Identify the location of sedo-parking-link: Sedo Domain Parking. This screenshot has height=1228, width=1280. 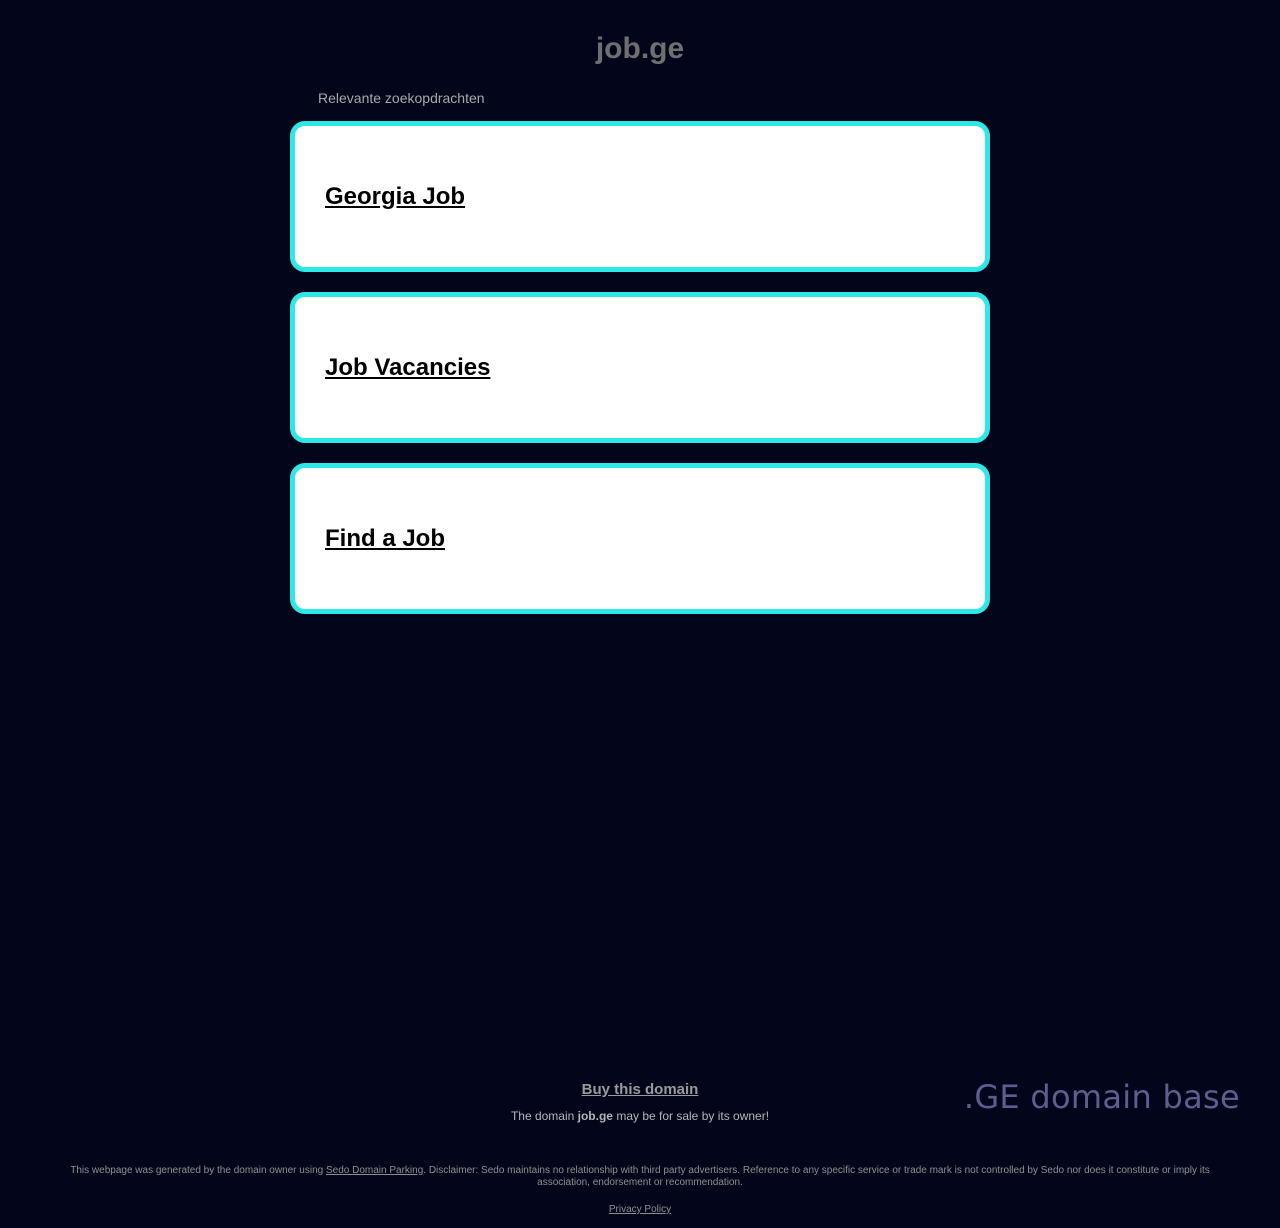
(374, 1170).